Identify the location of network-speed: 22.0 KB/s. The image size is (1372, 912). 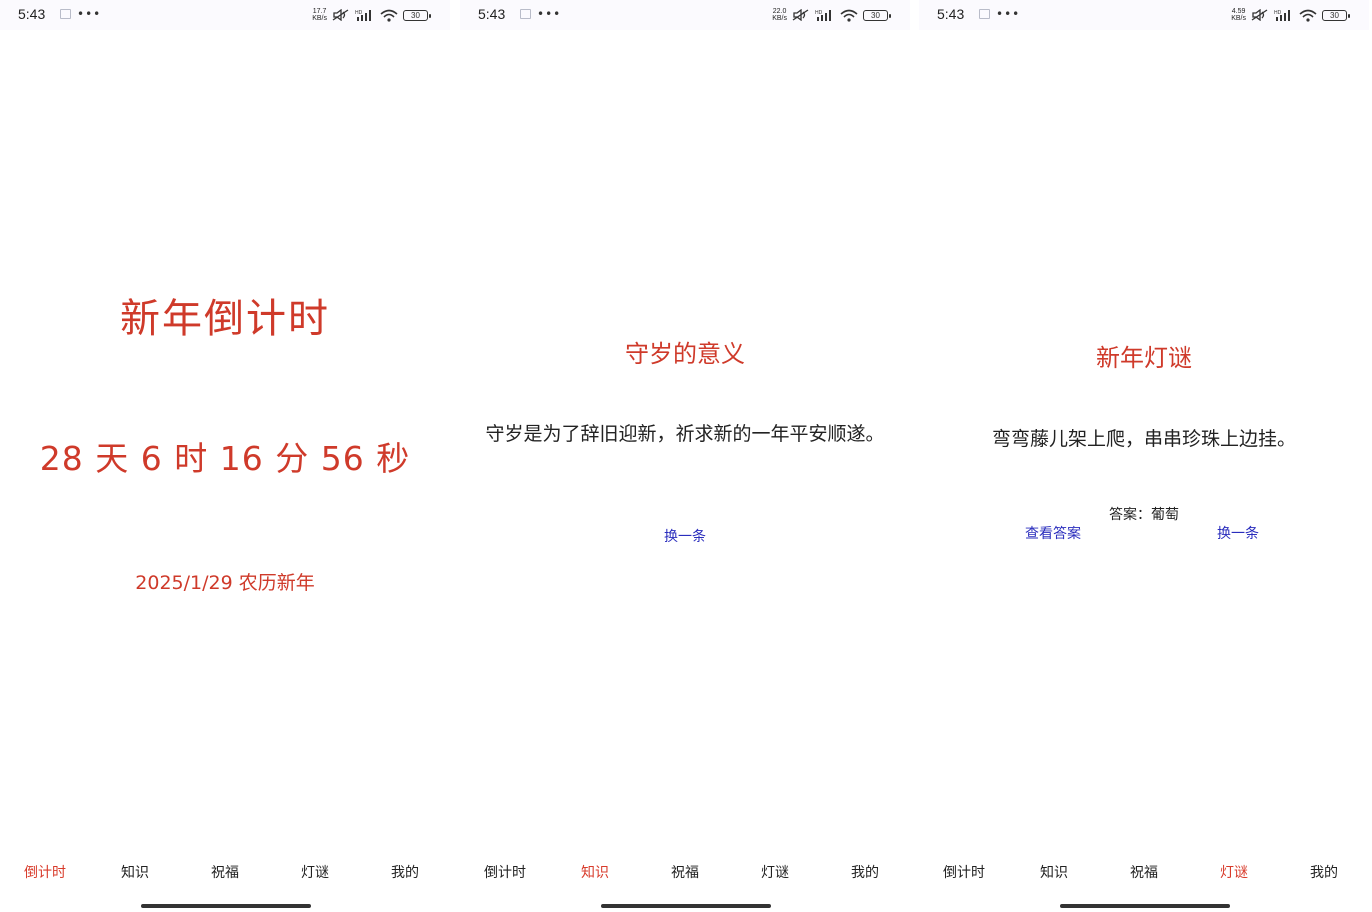
(779, 15).